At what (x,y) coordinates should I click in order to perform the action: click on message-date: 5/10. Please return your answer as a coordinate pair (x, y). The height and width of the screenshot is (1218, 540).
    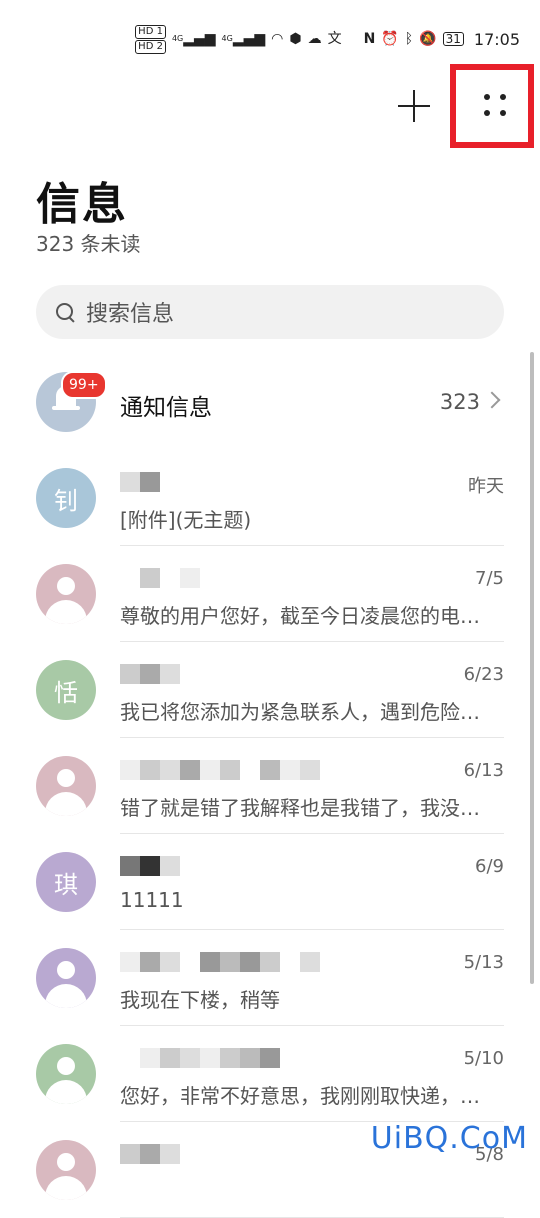
    Looking at the image, I should click on (483, 1058).